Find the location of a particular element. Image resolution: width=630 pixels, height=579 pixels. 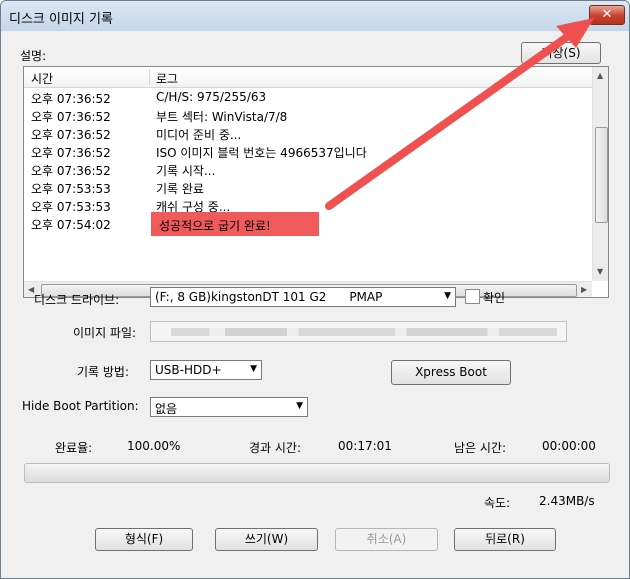

column-divider is located at coordinates (149, 77).